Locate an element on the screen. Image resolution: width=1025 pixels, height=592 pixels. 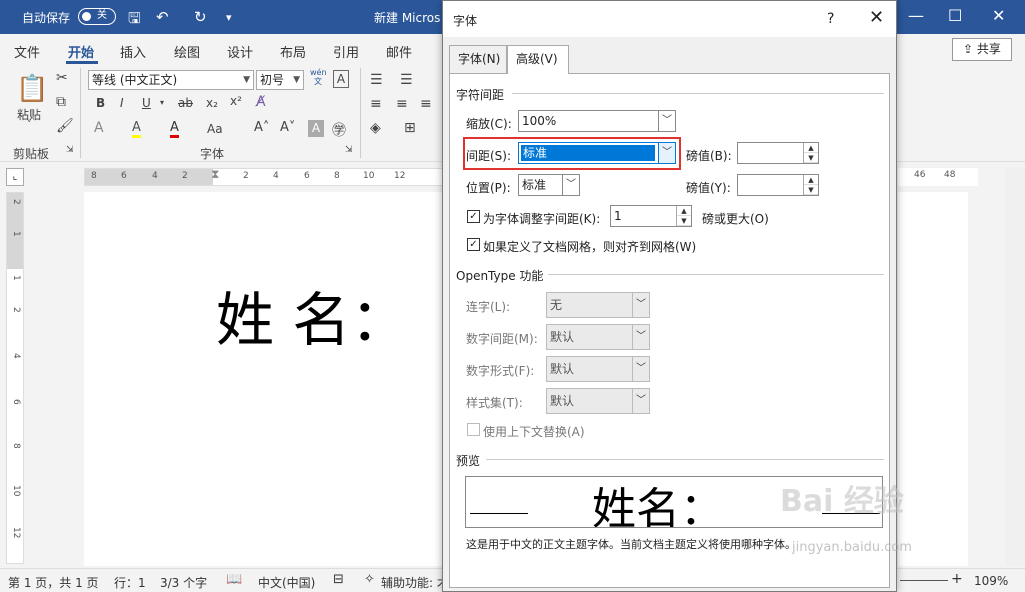
shrink-font-icon: A˅ is located at coordinates (287, 127).